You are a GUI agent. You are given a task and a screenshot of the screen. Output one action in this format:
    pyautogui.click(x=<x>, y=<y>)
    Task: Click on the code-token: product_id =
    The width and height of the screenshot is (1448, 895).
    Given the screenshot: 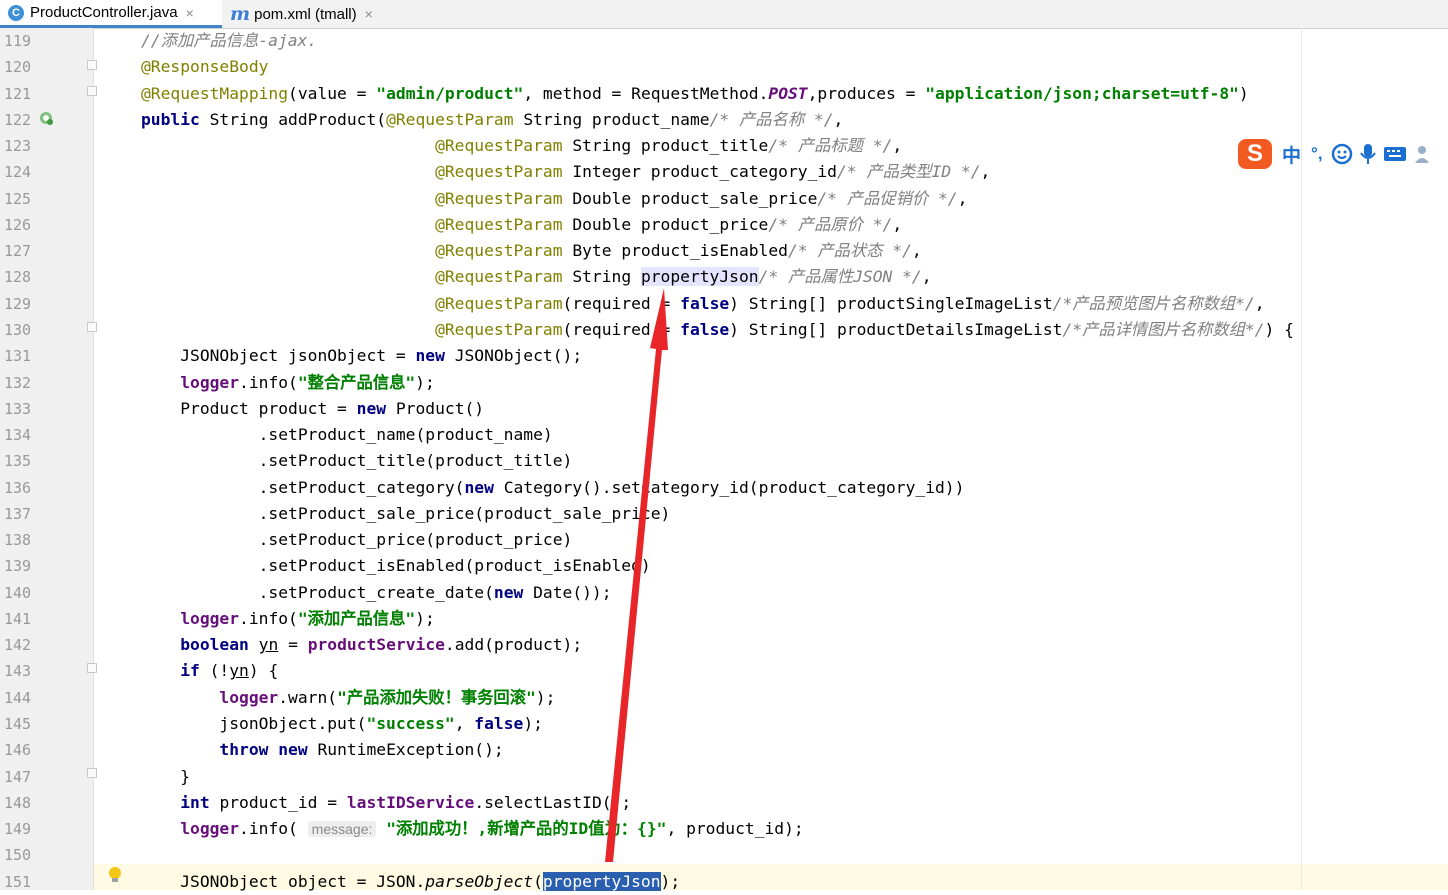 What is the action you would take?
    pyautogui.click(x=278, y=802)
    